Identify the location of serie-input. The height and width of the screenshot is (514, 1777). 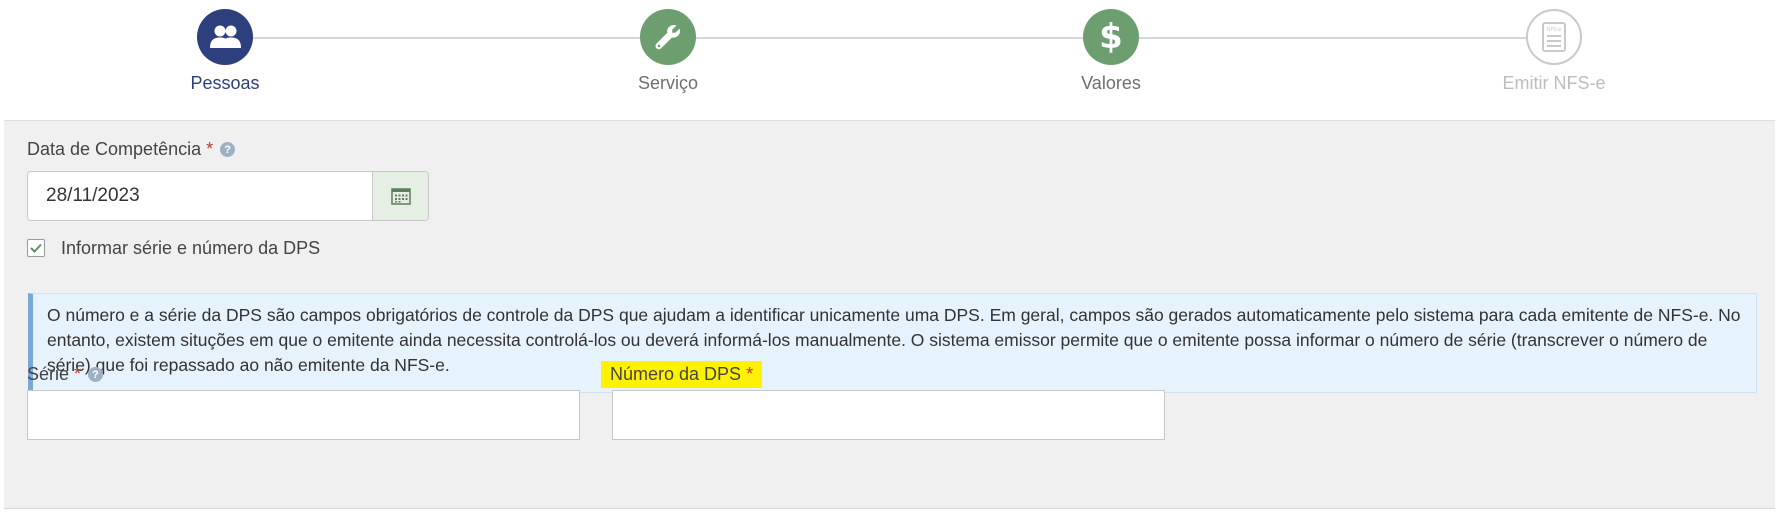
(303, 415).